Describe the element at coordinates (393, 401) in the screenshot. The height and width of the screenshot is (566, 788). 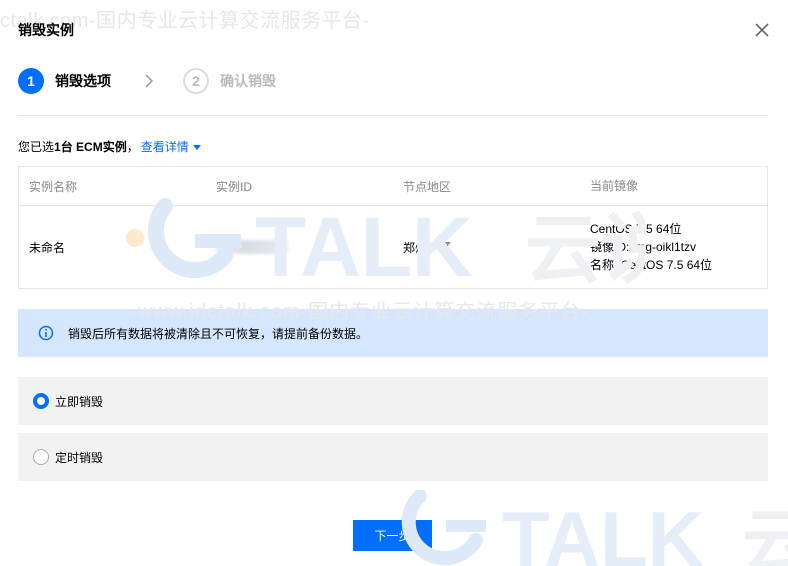
I see `option-destroy-now: 立即销毁` at that location.